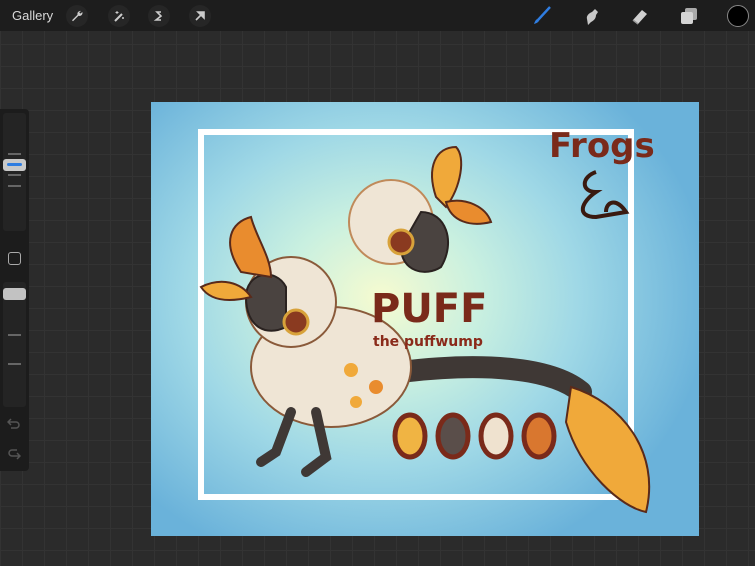  Describe the element at coordinates (14, 294) in the screenshot. I see `opacity-handle` at that location.